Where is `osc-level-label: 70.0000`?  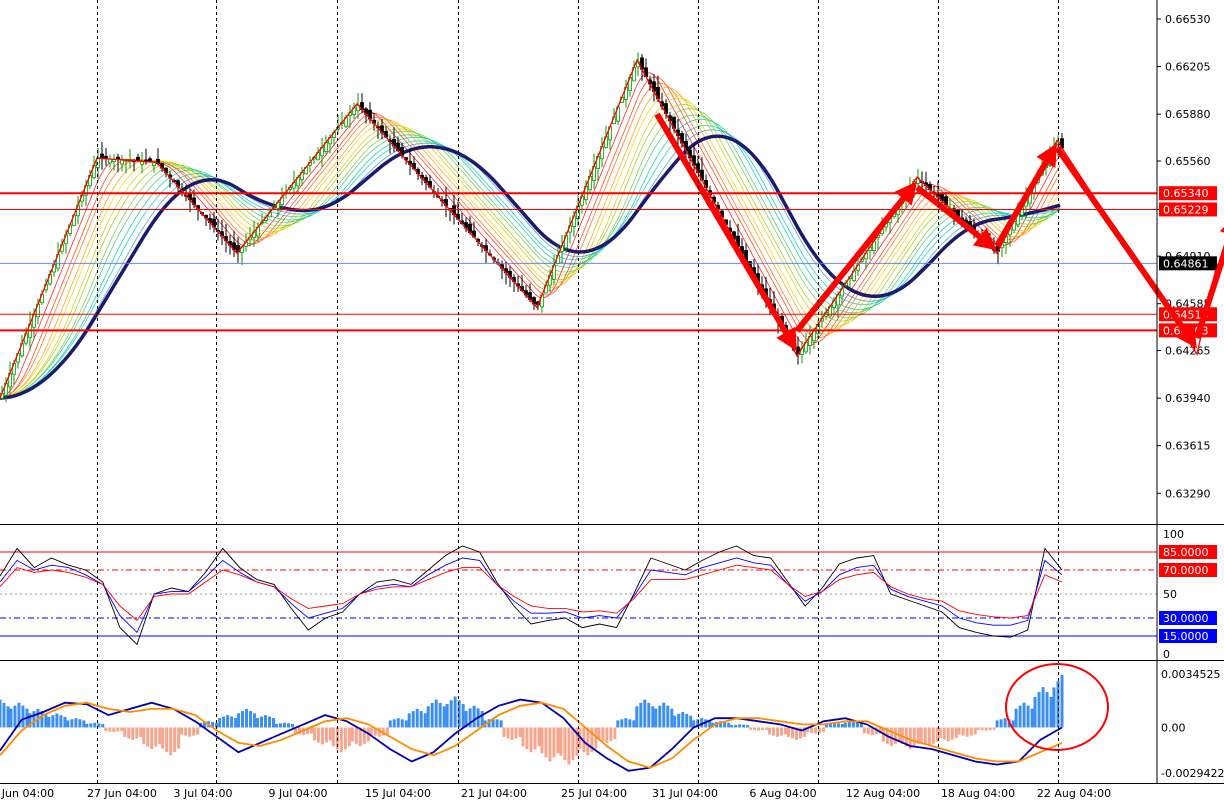 osc-level-label: 70.0000 is located at coordinates (1186, 570).